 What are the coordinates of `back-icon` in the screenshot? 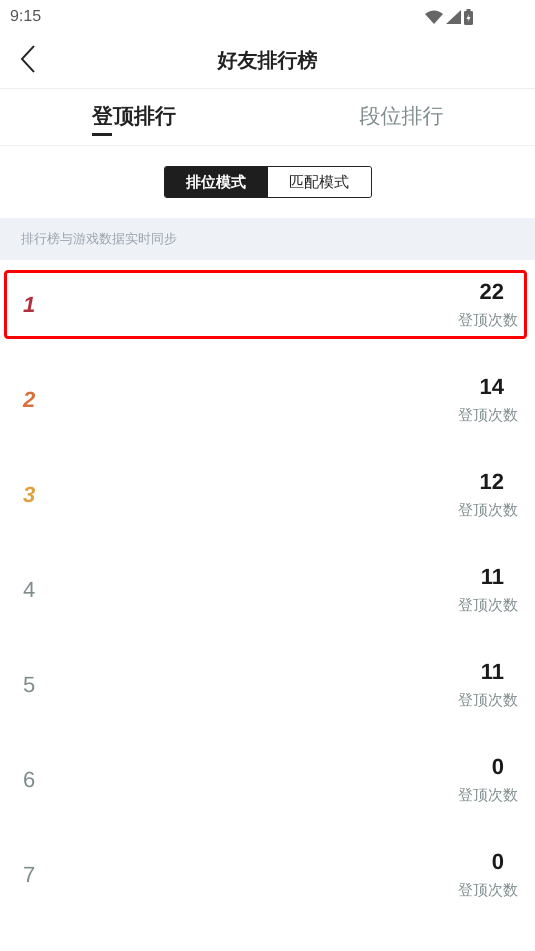 It's located at (28, 59).